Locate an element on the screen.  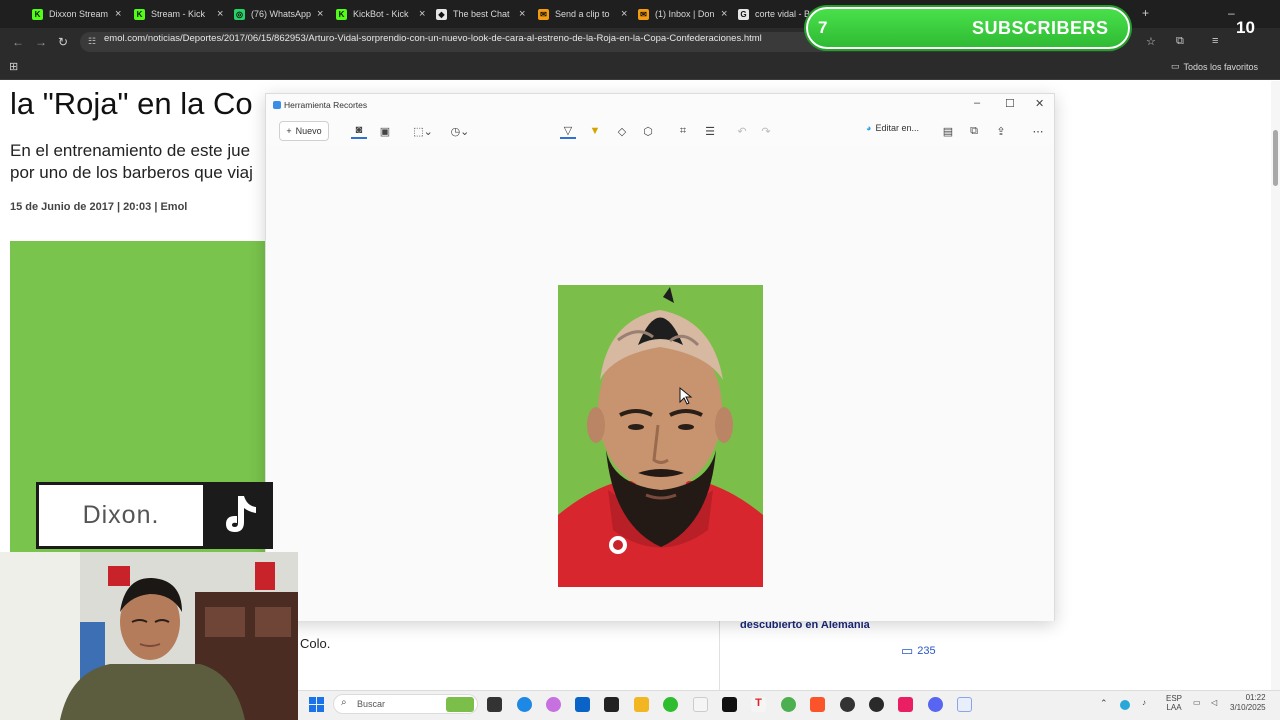
article-headline: la "Roja" en la Co is located at coordinates (131, 103).